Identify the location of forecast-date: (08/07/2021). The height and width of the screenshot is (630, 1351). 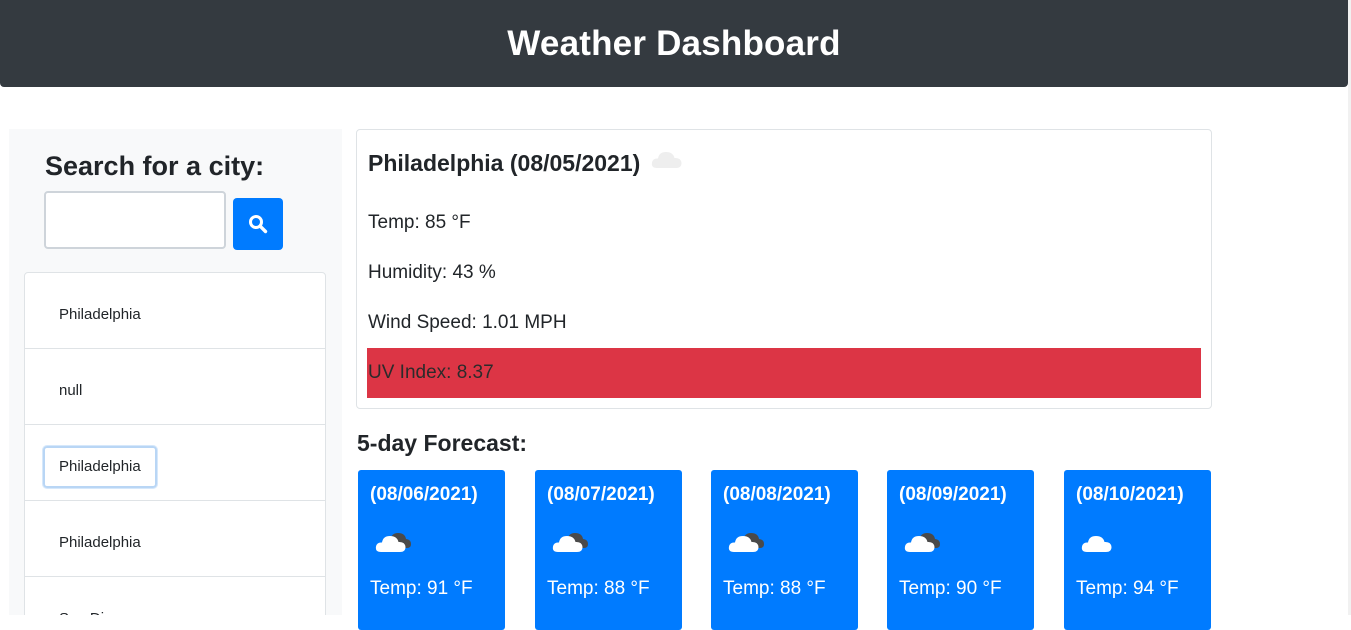
(601, 494).